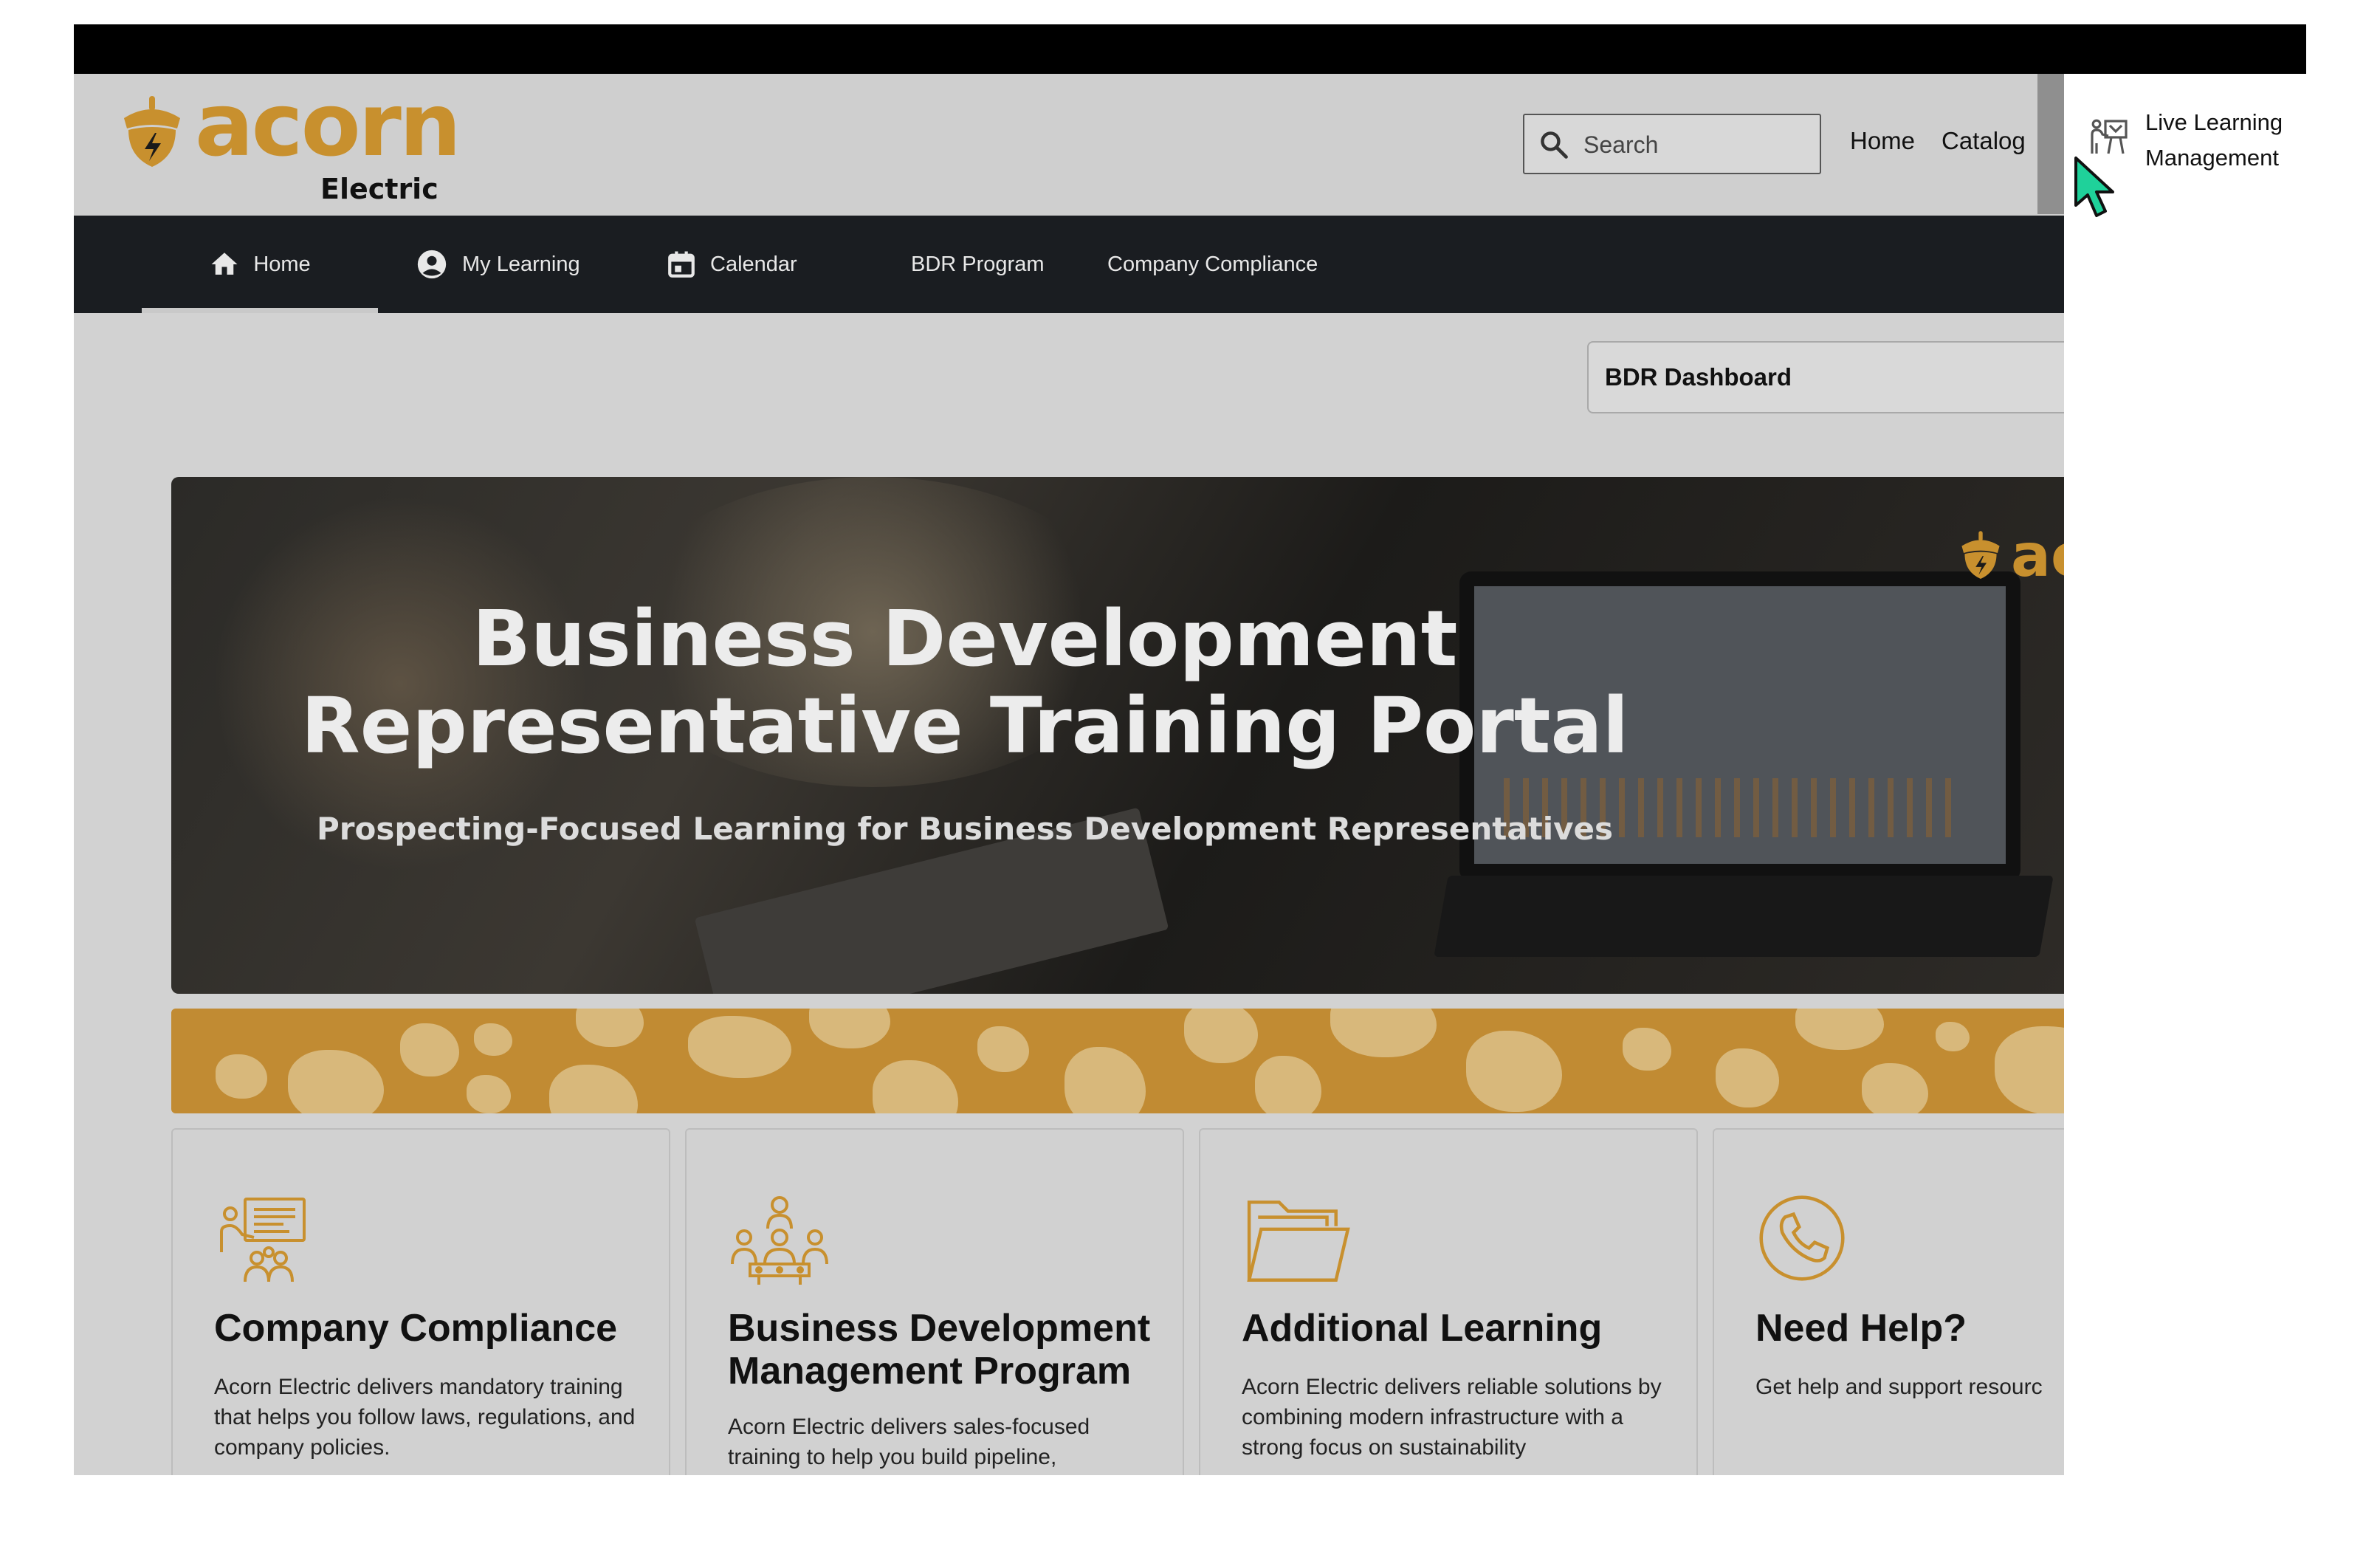  I want to click on header-scroll-edge, so click(2050, 144).